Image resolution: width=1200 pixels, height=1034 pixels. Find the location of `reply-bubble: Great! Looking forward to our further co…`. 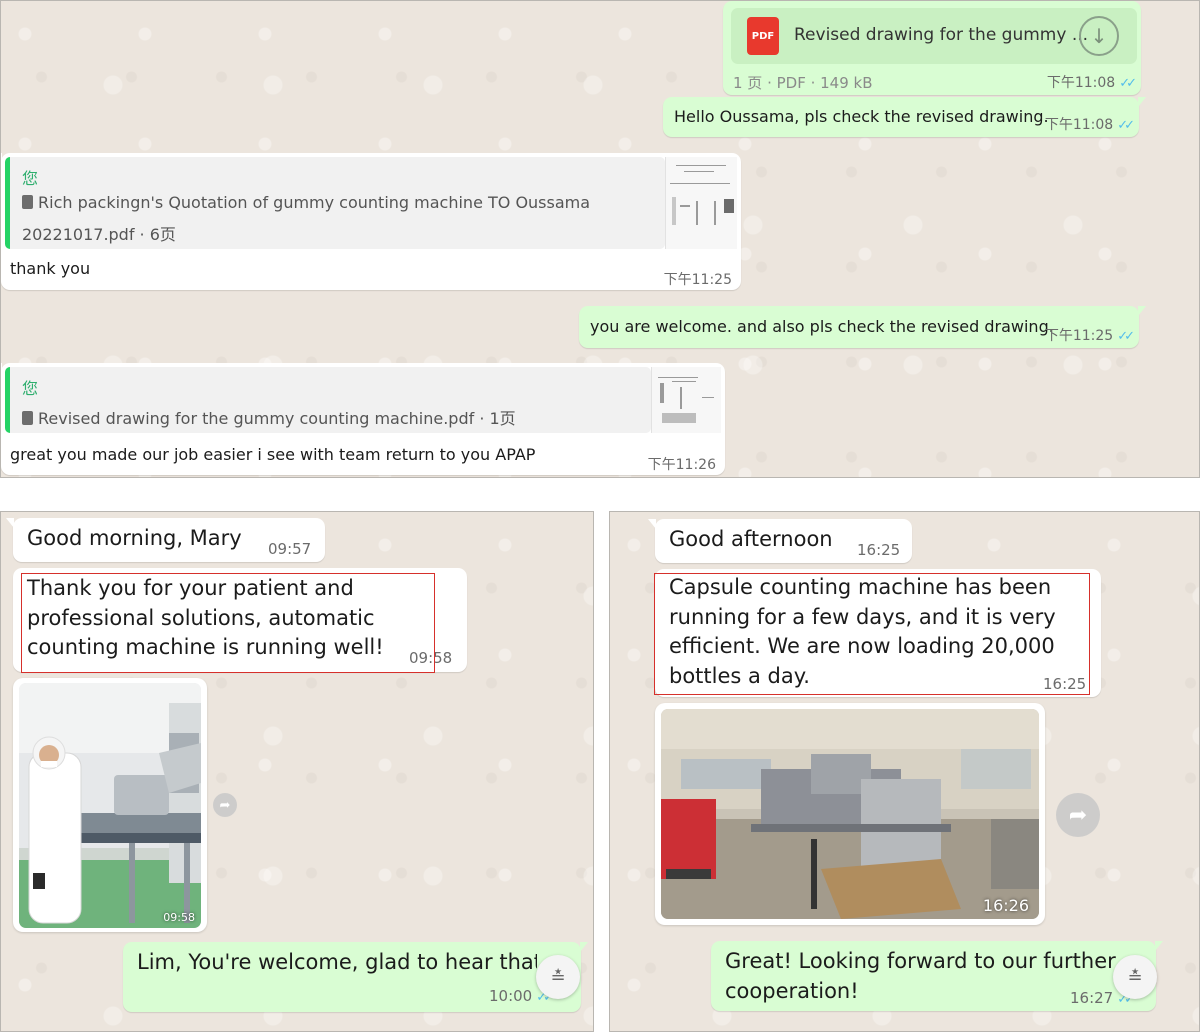

reply-bubble: Great! Looking forward to our further co… is located at coordinates (937, 976).